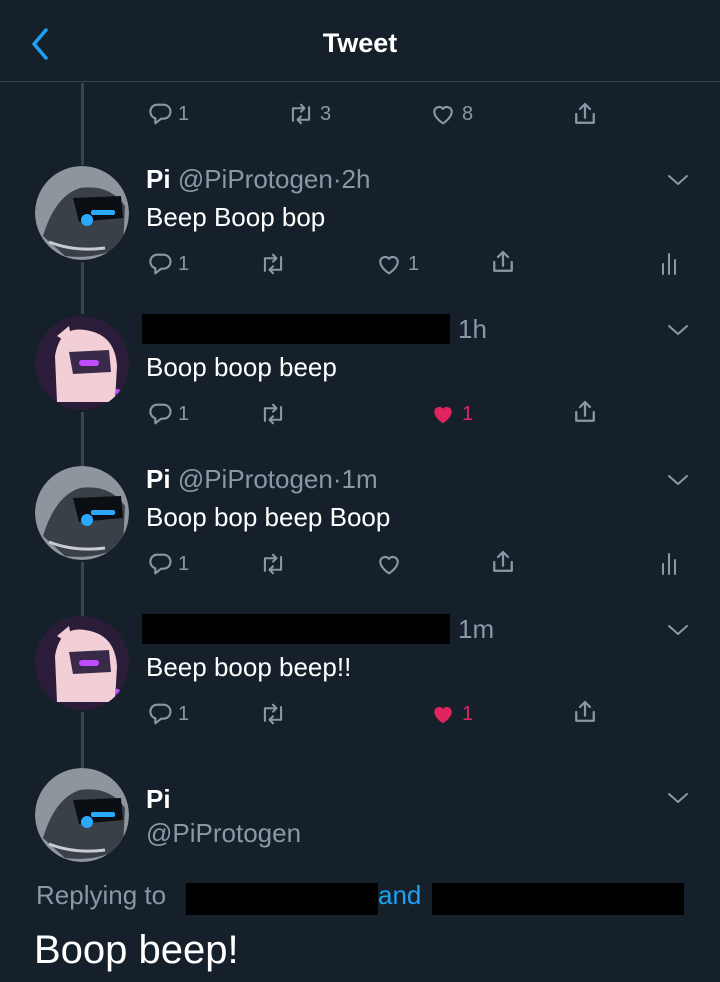 Image resolution: width=720 pixels, height=982 pixels. I want to click on top-bar: Tweet, so click(360, 41).